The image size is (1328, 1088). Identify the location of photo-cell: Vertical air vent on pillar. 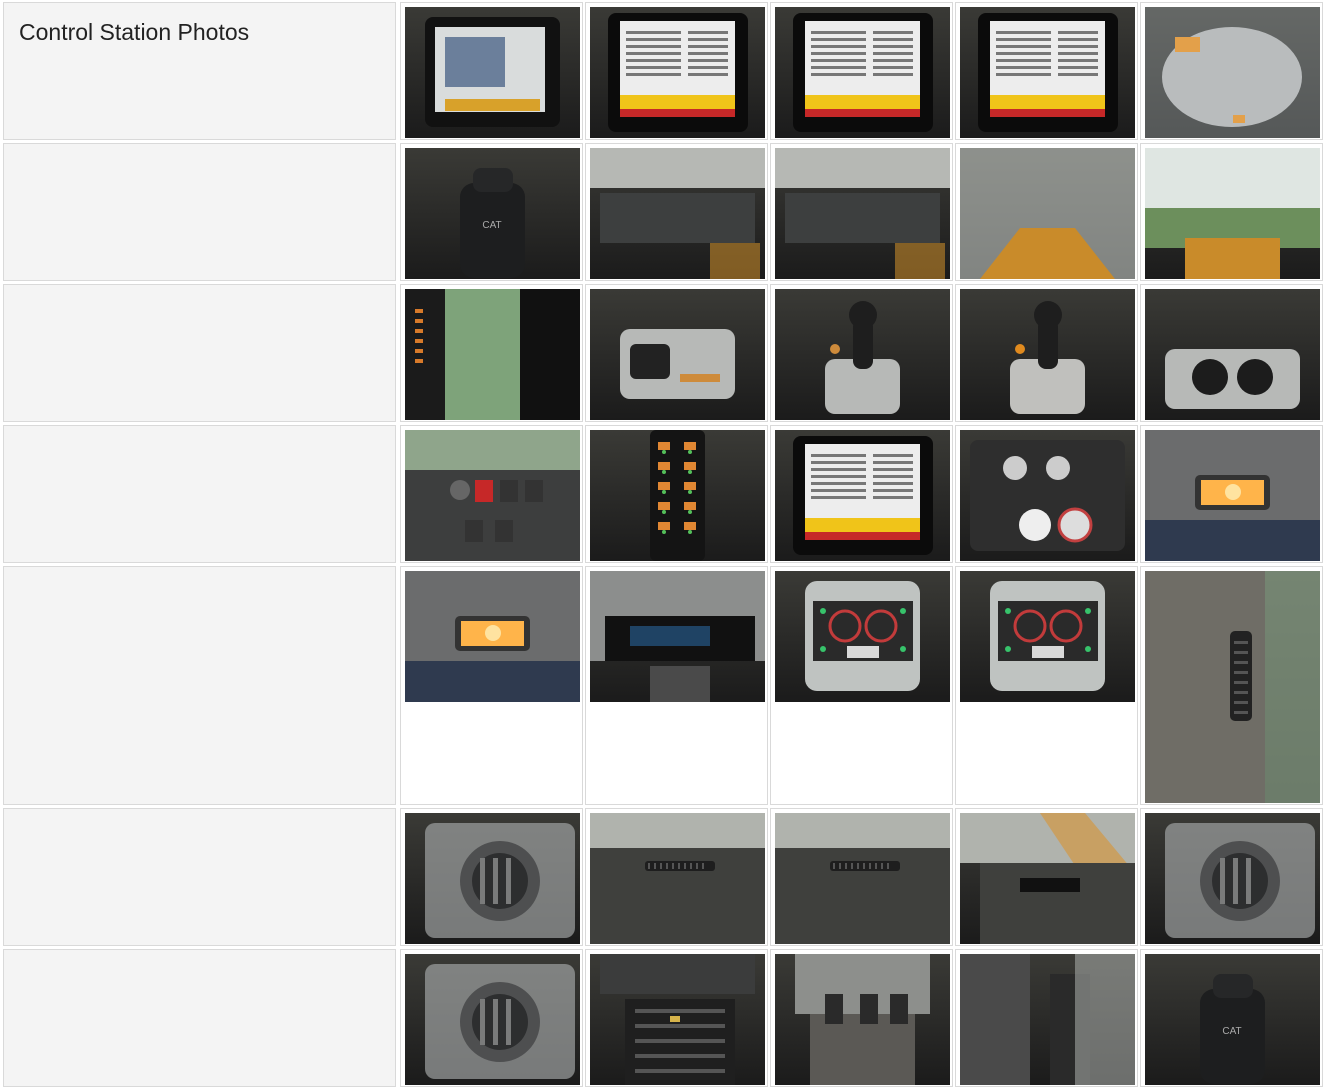
(1231, 685).